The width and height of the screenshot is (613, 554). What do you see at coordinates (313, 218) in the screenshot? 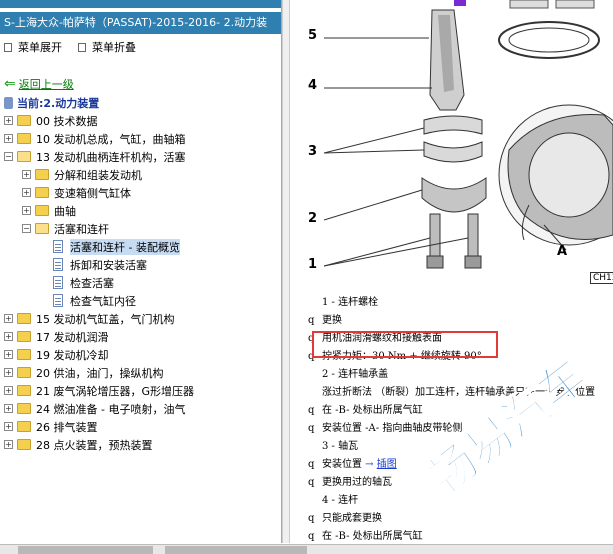
I see `callout-2: 2` at bounding box center [313, 218].